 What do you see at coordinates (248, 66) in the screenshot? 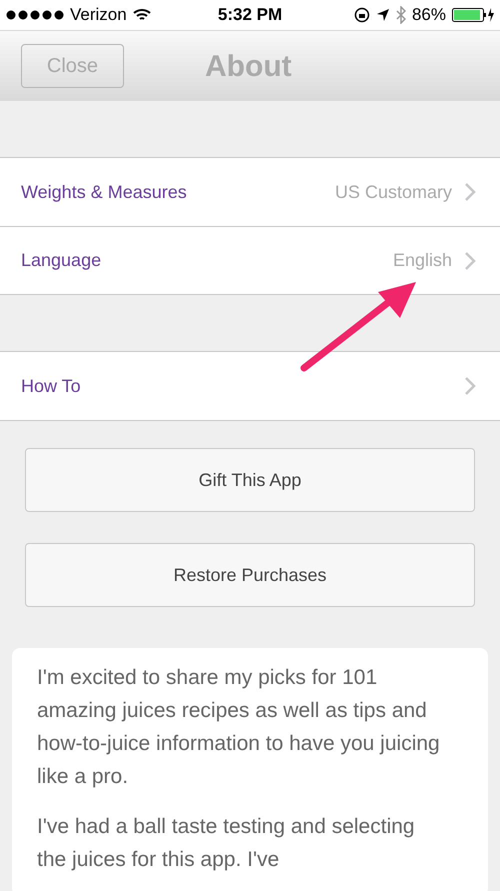
I see `nav-title: About` at bounding box center [248, 66].